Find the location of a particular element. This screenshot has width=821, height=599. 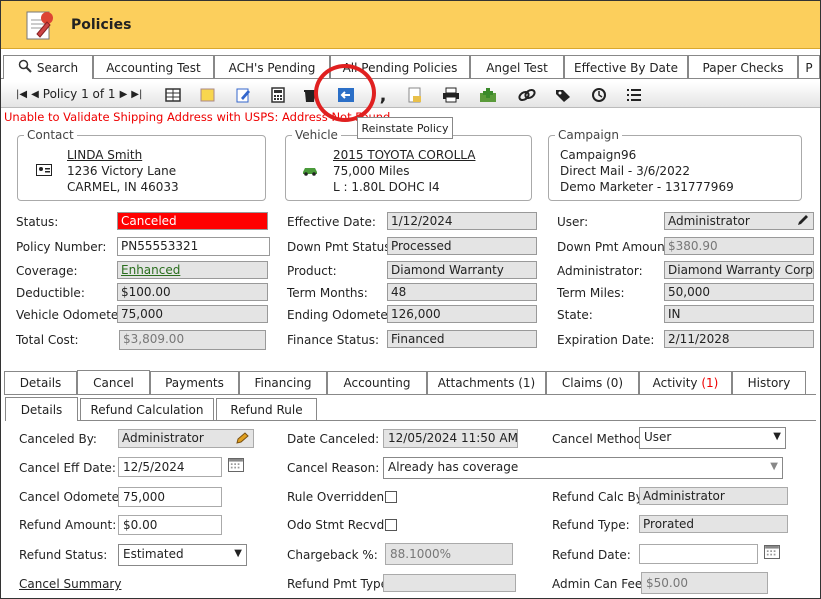

tab-search: Search is located at coordinates (48, 67).